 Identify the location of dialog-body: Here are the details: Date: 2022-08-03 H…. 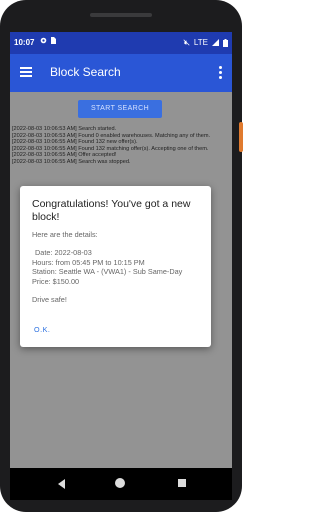
(118, 267).